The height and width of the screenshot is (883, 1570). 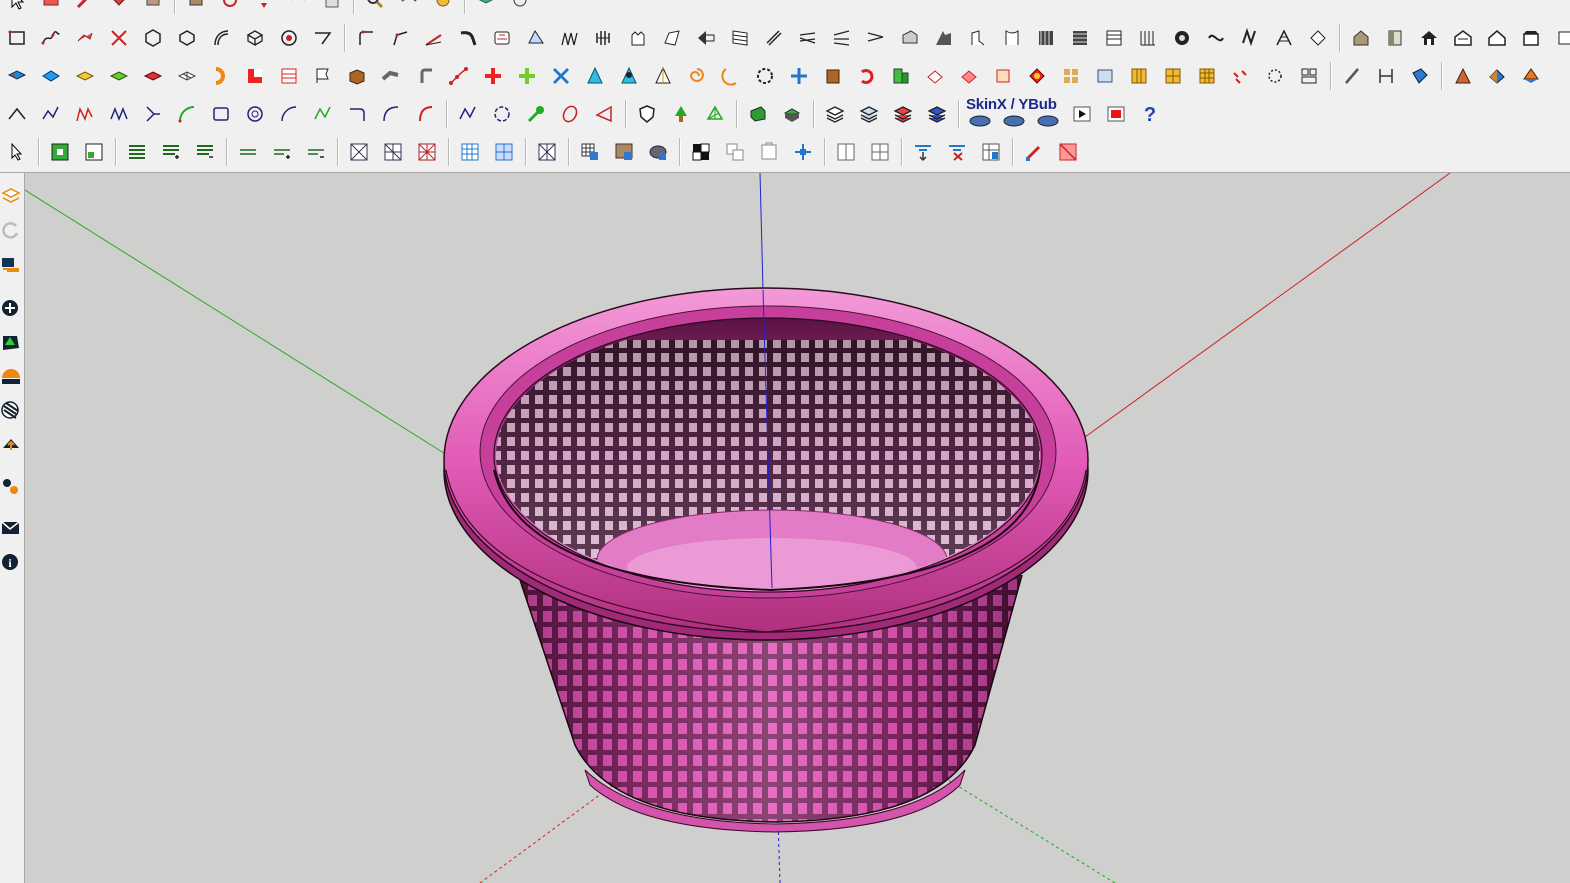 I want to click on pipe-gray-icon, so click(x=391, y=76).